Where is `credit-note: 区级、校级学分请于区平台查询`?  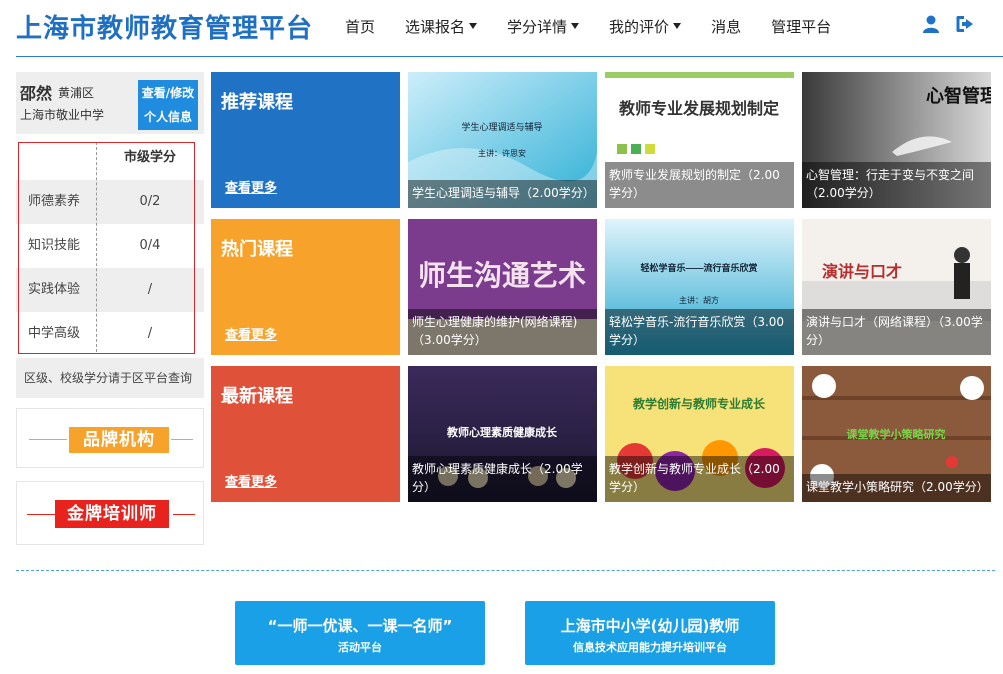 credit-note: 区级、校级学分请于区平台查询 is located at coordinates (110, 378).